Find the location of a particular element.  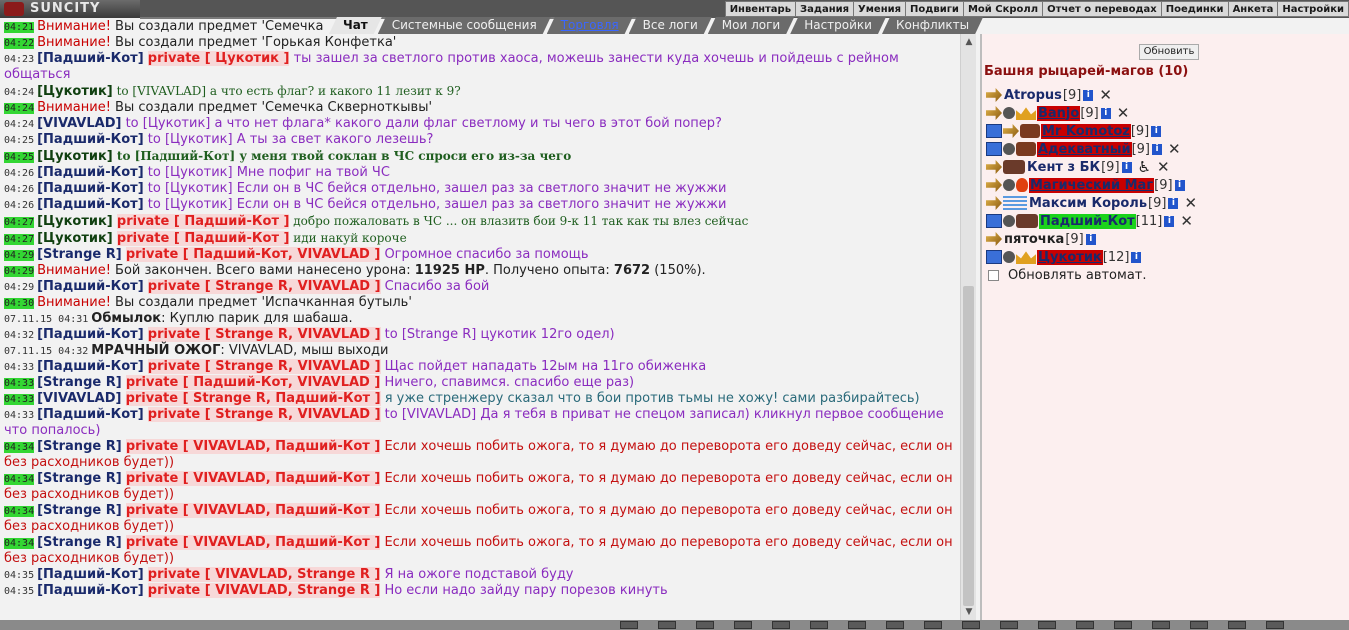

refresh-button: Обновить is located at coordinates (1169, 52).